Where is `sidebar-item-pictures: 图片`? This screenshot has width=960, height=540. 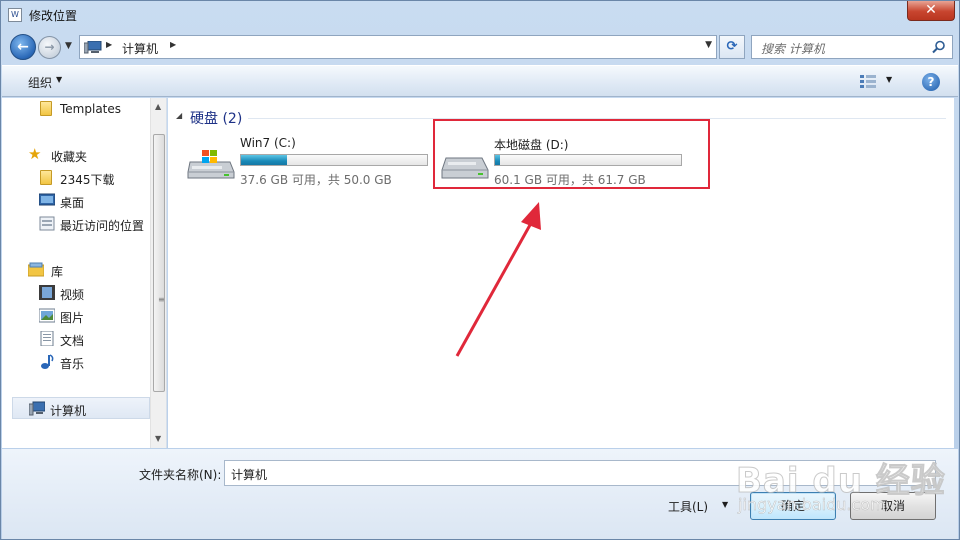
sidebar-item-pictures: 图片 is located at coordinates (76, 316).